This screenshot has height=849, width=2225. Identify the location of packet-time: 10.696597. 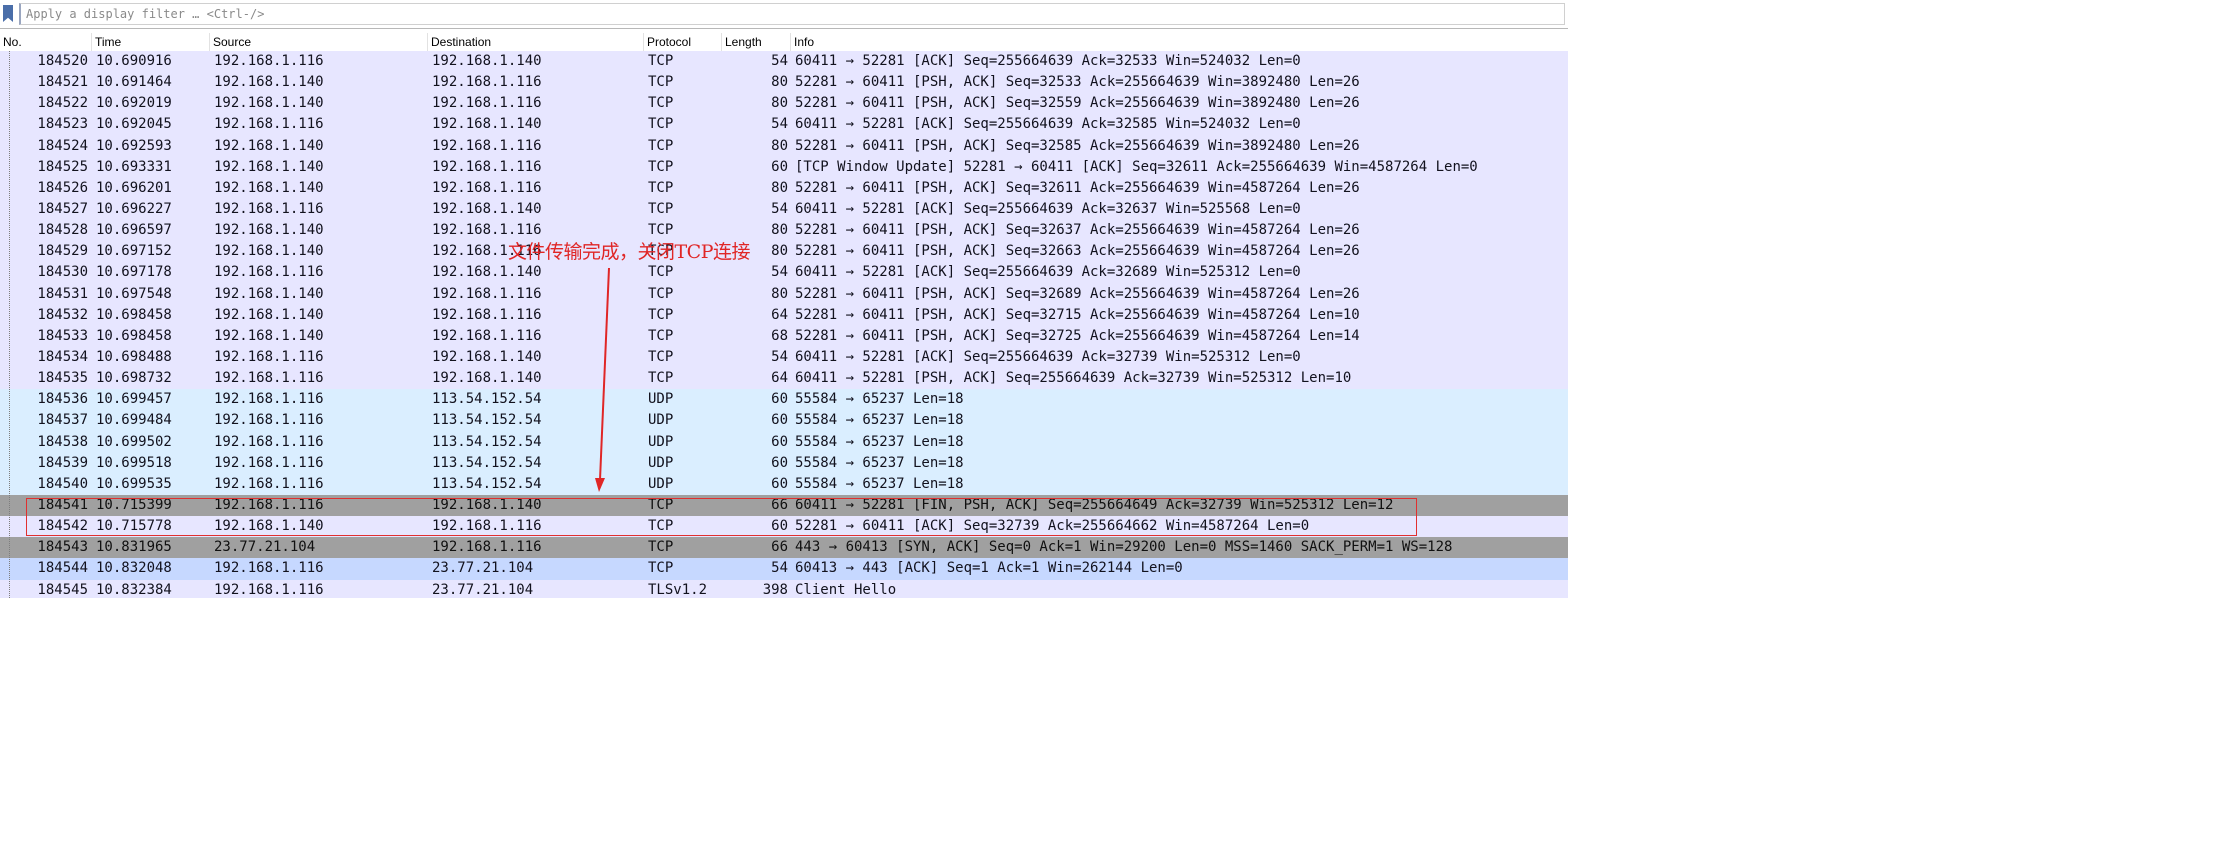
(134, 230).